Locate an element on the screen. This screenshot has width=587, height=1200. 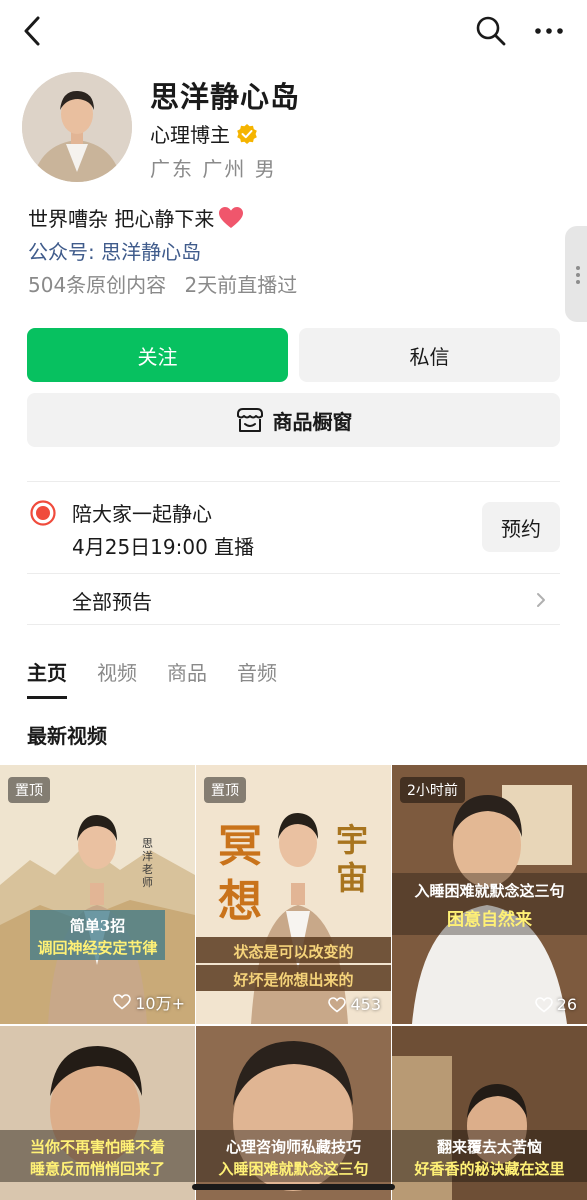
avatar is located at coordinates (77, 127).